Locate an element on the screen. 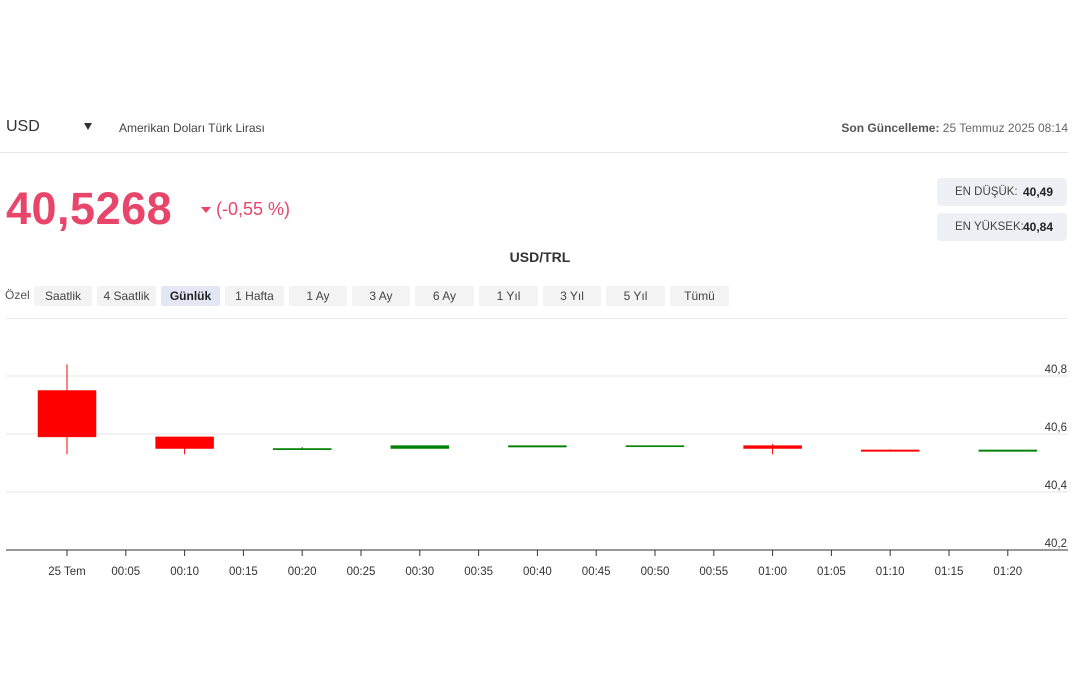  y-tick-label: 40,6 is located at coordinates (1056, 428).